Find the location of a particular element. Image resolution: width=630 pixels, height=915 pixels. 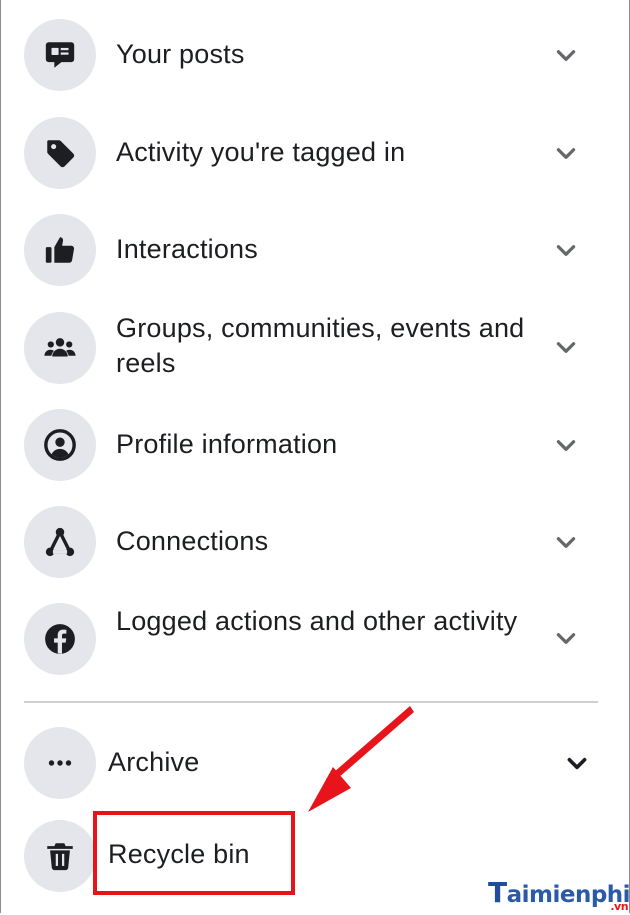

trash-icon is located at coordinates (60, 856).